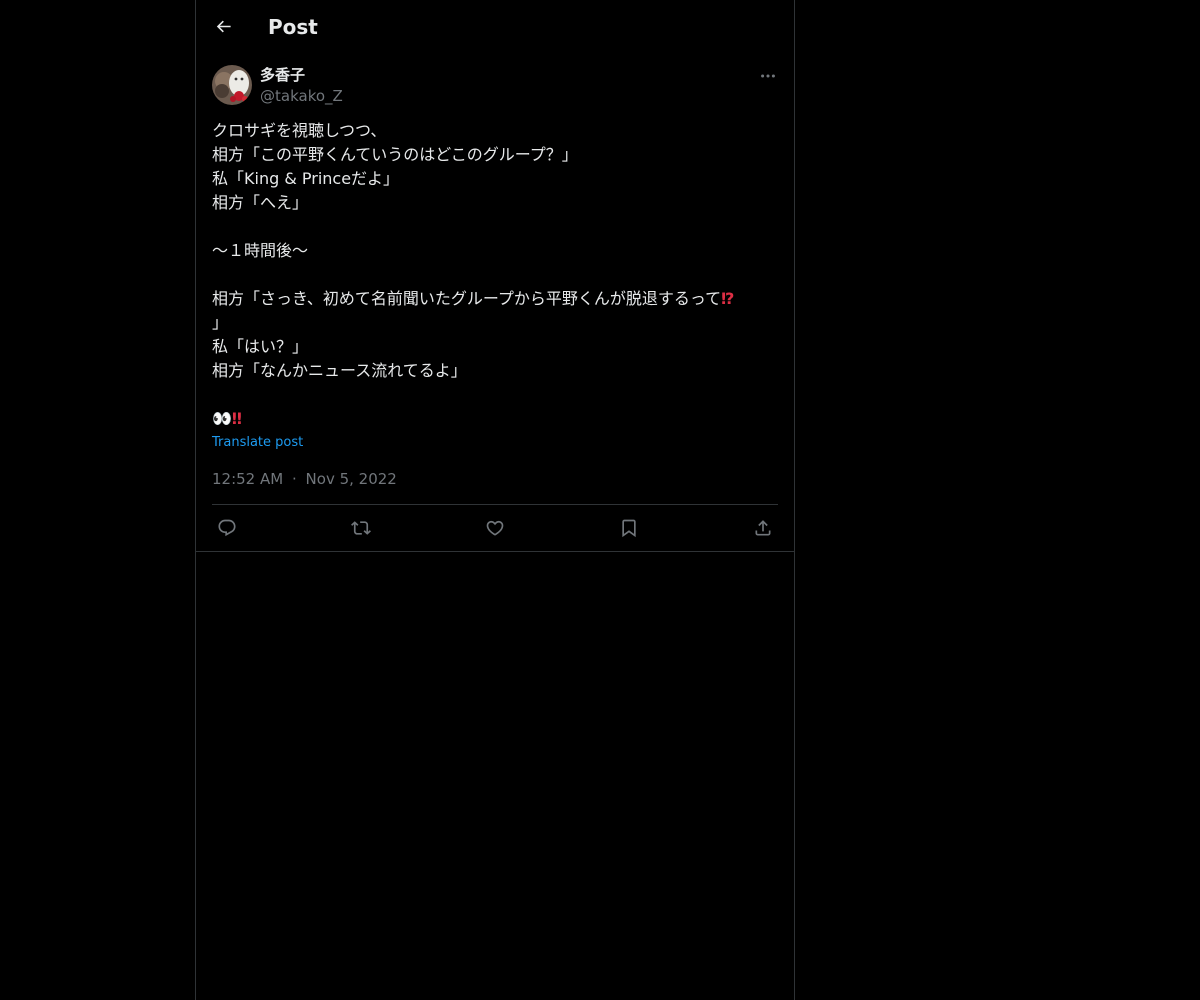 The height and width of the screenshot is (1000, 1200). Describe the element at coordinates (306, 178) in the screenshot. I see `post-line: 私「King & Princeだよ」` at that location.